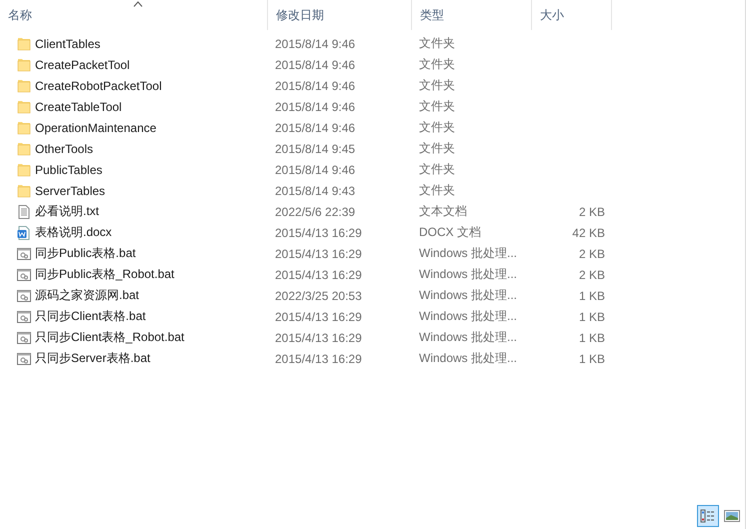  What do you see at coordinates (572, 15) in the screenshot?
I see `column-header: 大小` at bounding box center [572, 15].